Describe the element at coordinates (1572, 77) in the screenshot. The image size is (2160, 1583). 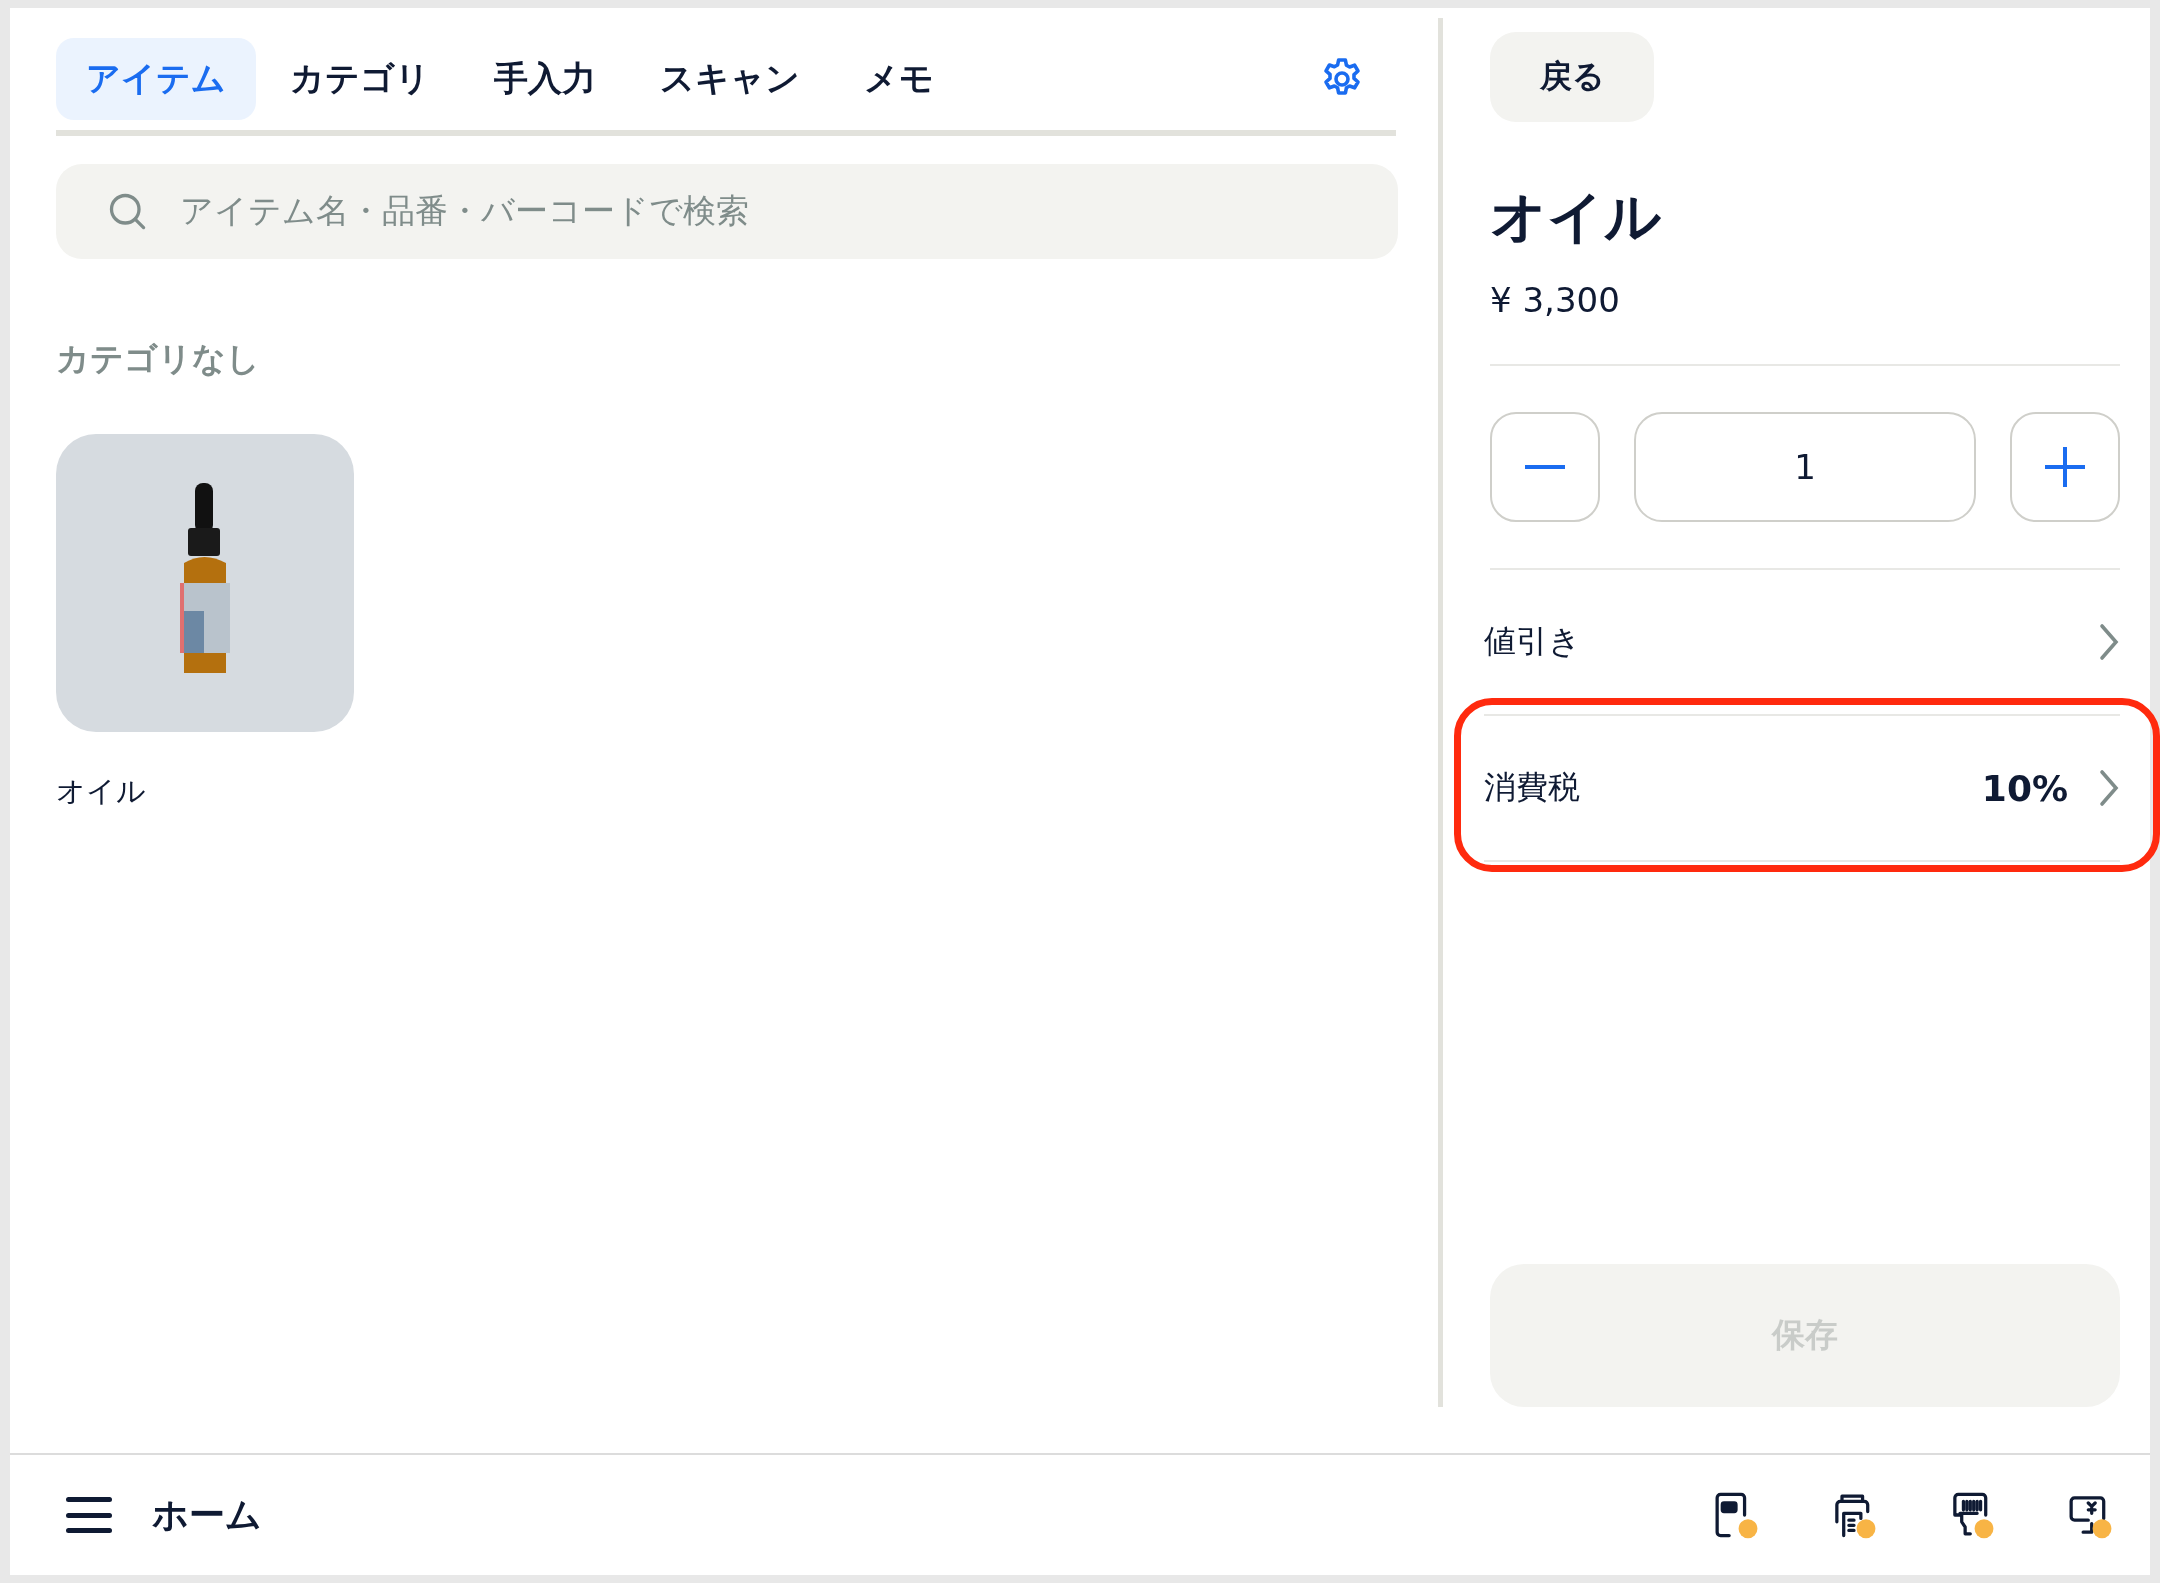
I see `back-button: 戻る` at that location.